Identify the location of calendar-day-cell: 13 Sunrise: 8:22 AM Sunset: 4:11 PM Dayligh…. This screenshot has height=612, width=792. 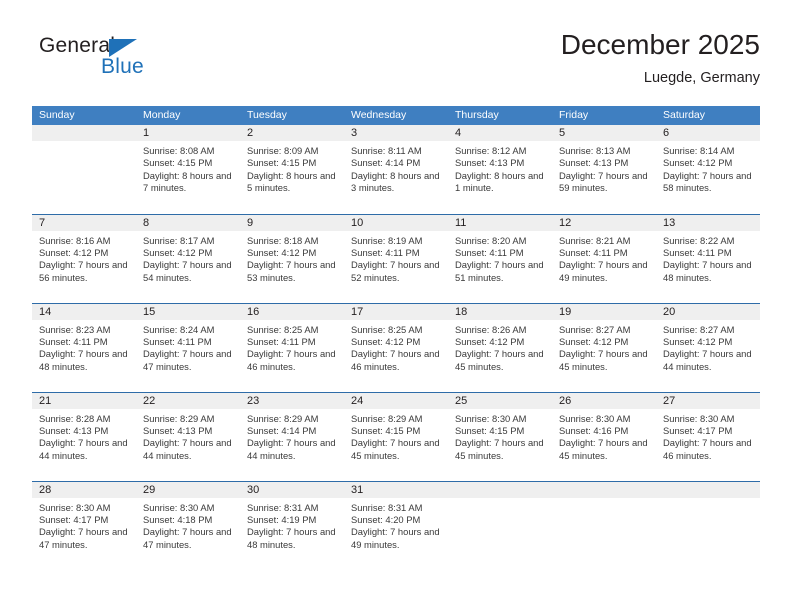
(708, 258).